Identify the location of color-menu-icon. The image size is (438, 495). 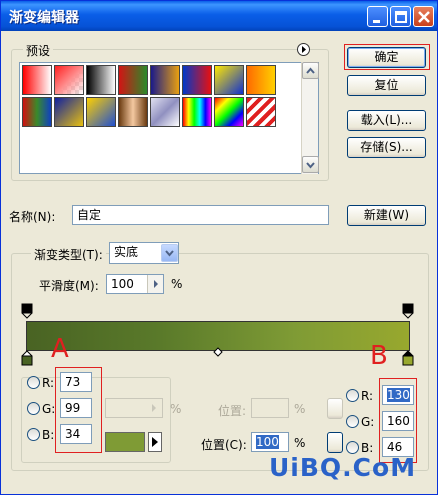
(155, 442).